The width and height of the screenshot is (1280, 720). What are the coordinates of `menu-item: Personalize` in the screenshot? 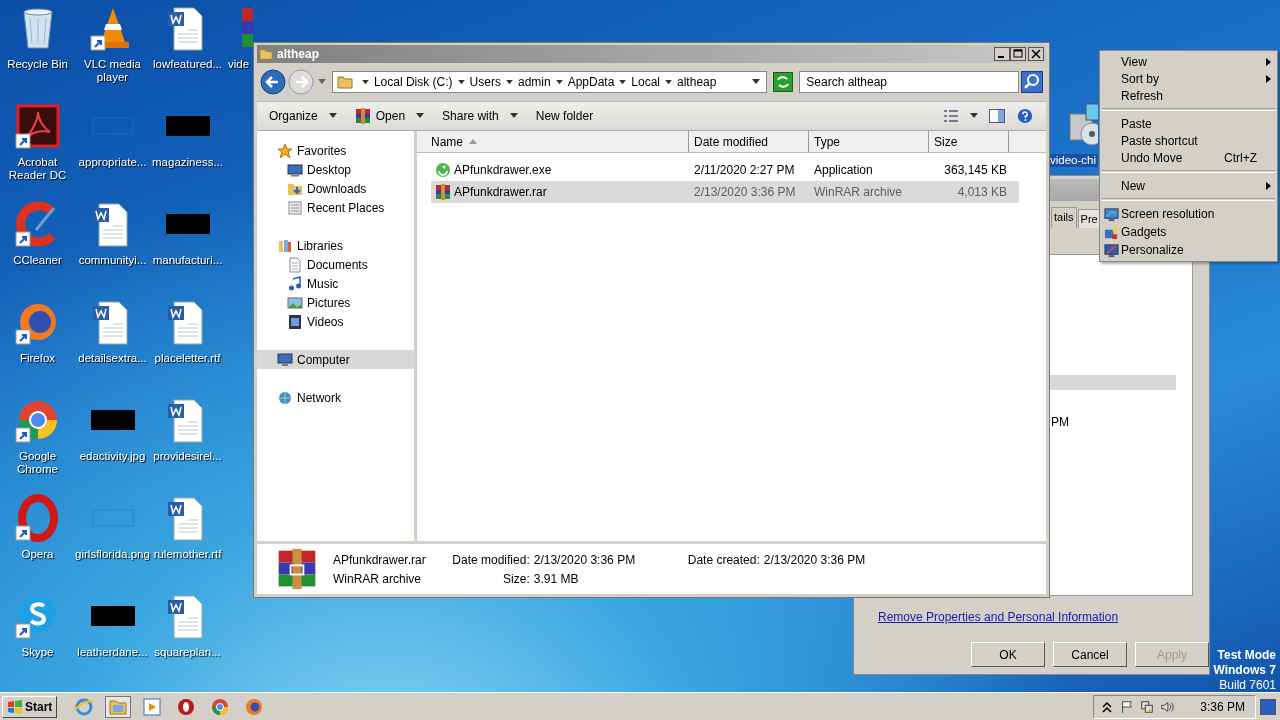 It's located at (1188, 250).